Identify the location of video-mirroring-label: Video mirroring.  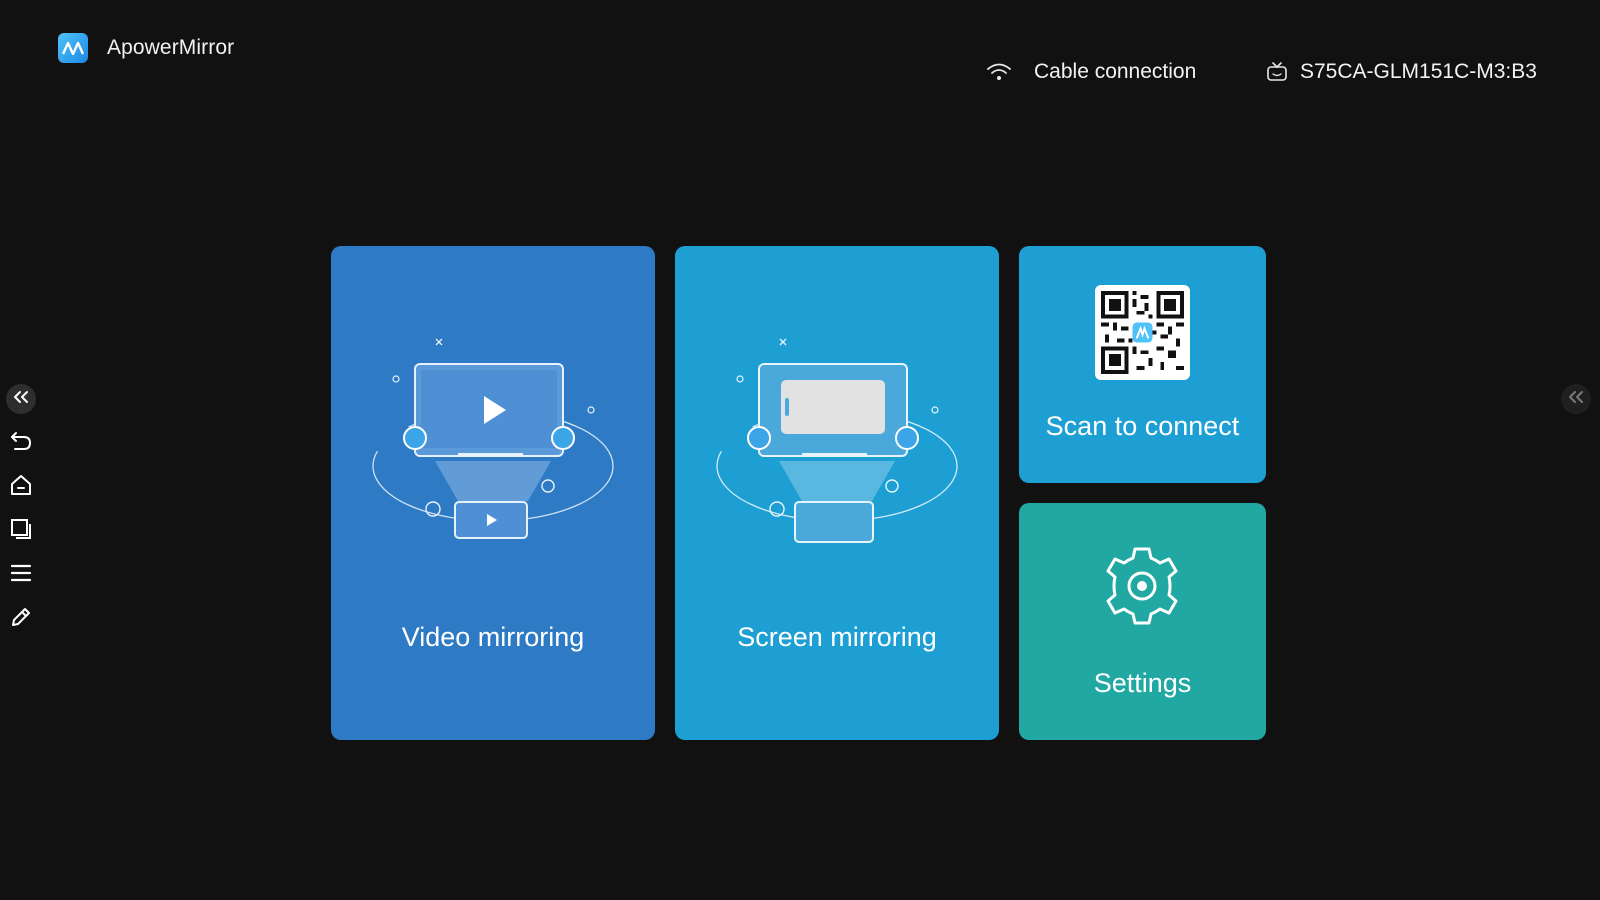
(493, 637).